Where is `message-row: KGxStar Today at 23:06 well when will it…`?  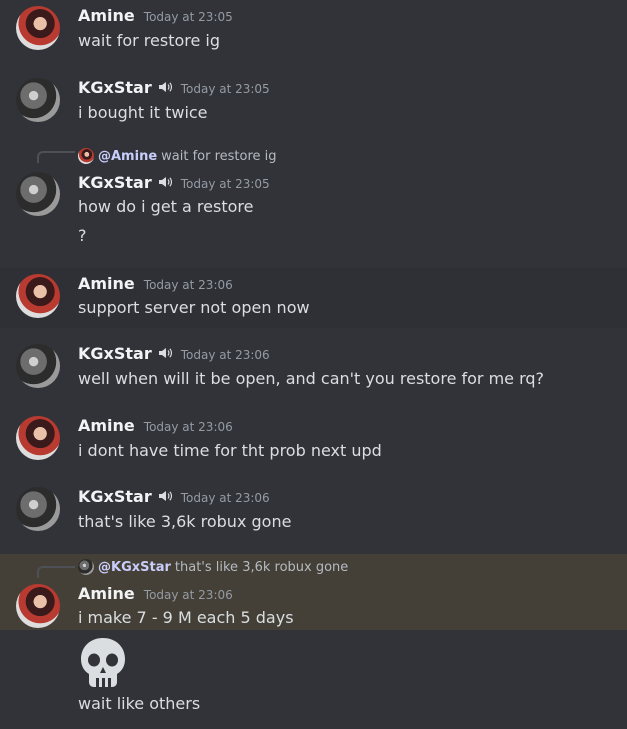
message-row: KGxStar Today at 23:06 well when will it… is located at coordinates (313, 368).